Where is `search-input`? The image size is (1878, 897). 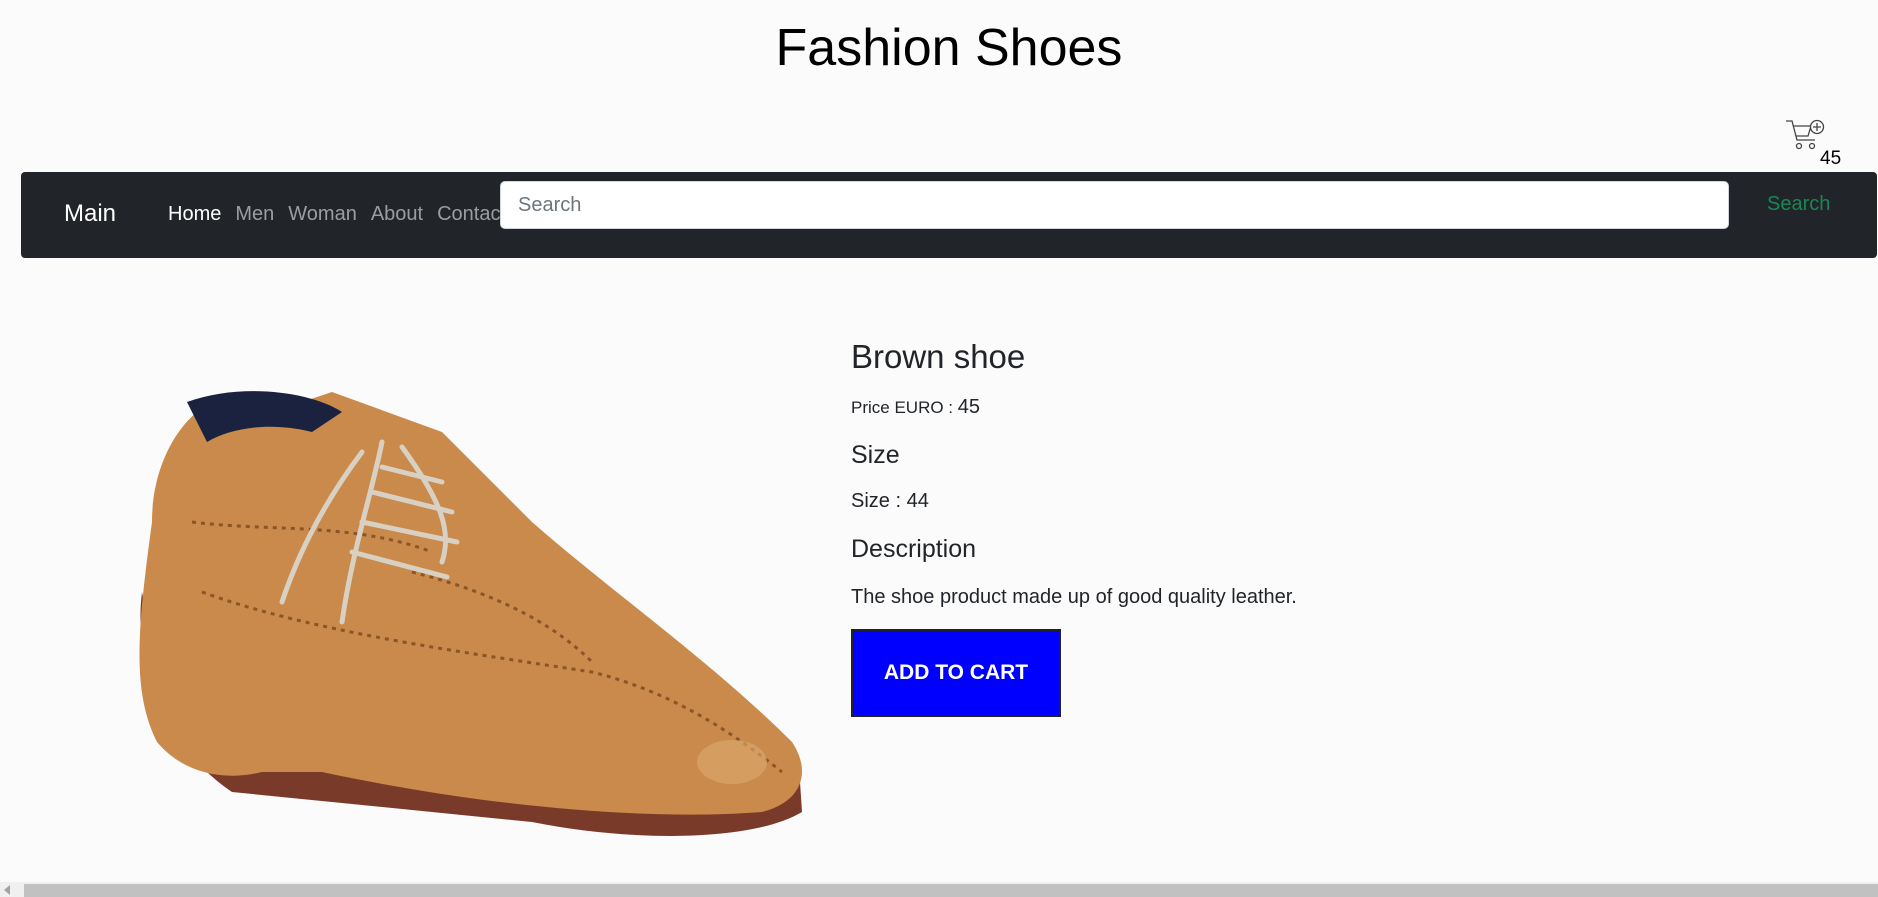
search-input is located at coordinates (1114, 205).